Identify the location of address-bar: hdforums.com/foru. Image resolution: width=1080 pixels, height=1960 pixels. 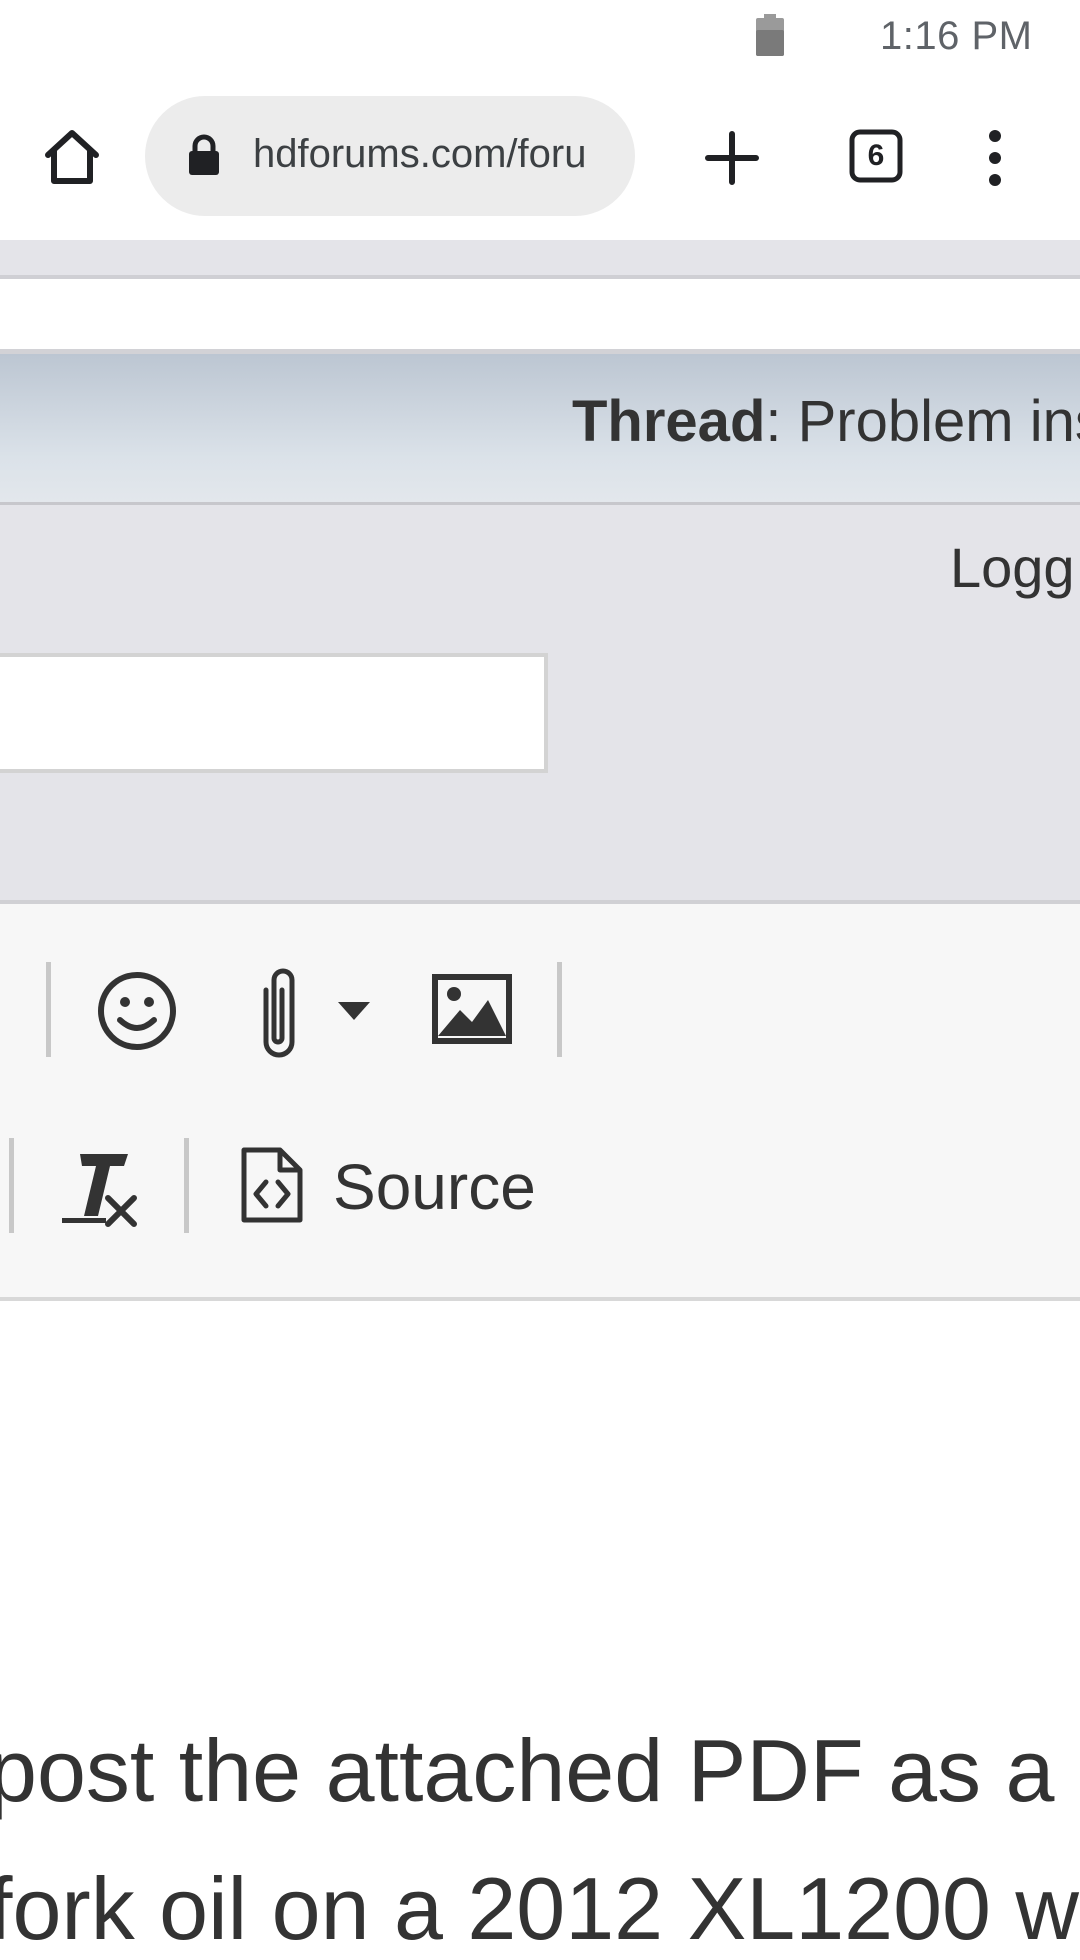
(390, 156).